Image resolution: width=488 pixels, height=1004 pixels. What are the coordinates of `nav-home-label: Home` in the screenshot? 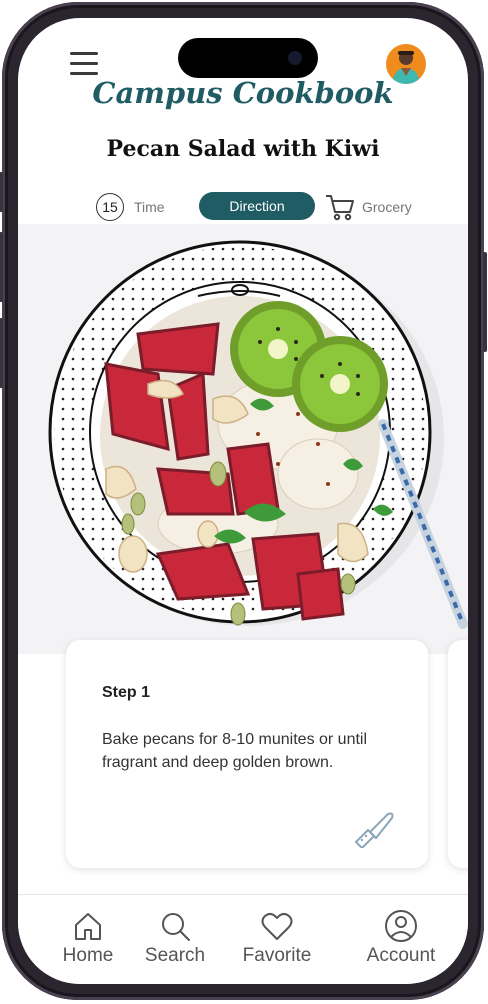 It's located at (88, 955).